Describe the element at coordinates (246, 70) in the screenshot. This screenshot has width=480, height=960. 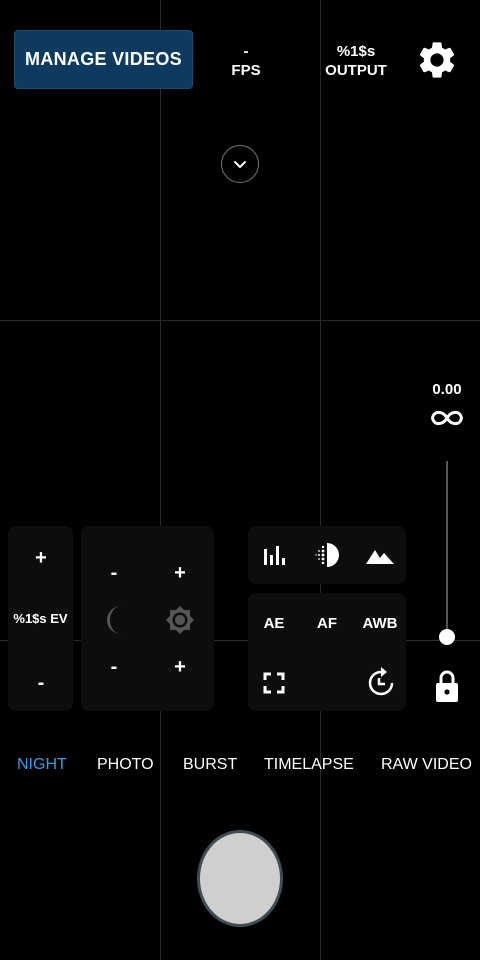
I see `fps-label: FPS` at that location.